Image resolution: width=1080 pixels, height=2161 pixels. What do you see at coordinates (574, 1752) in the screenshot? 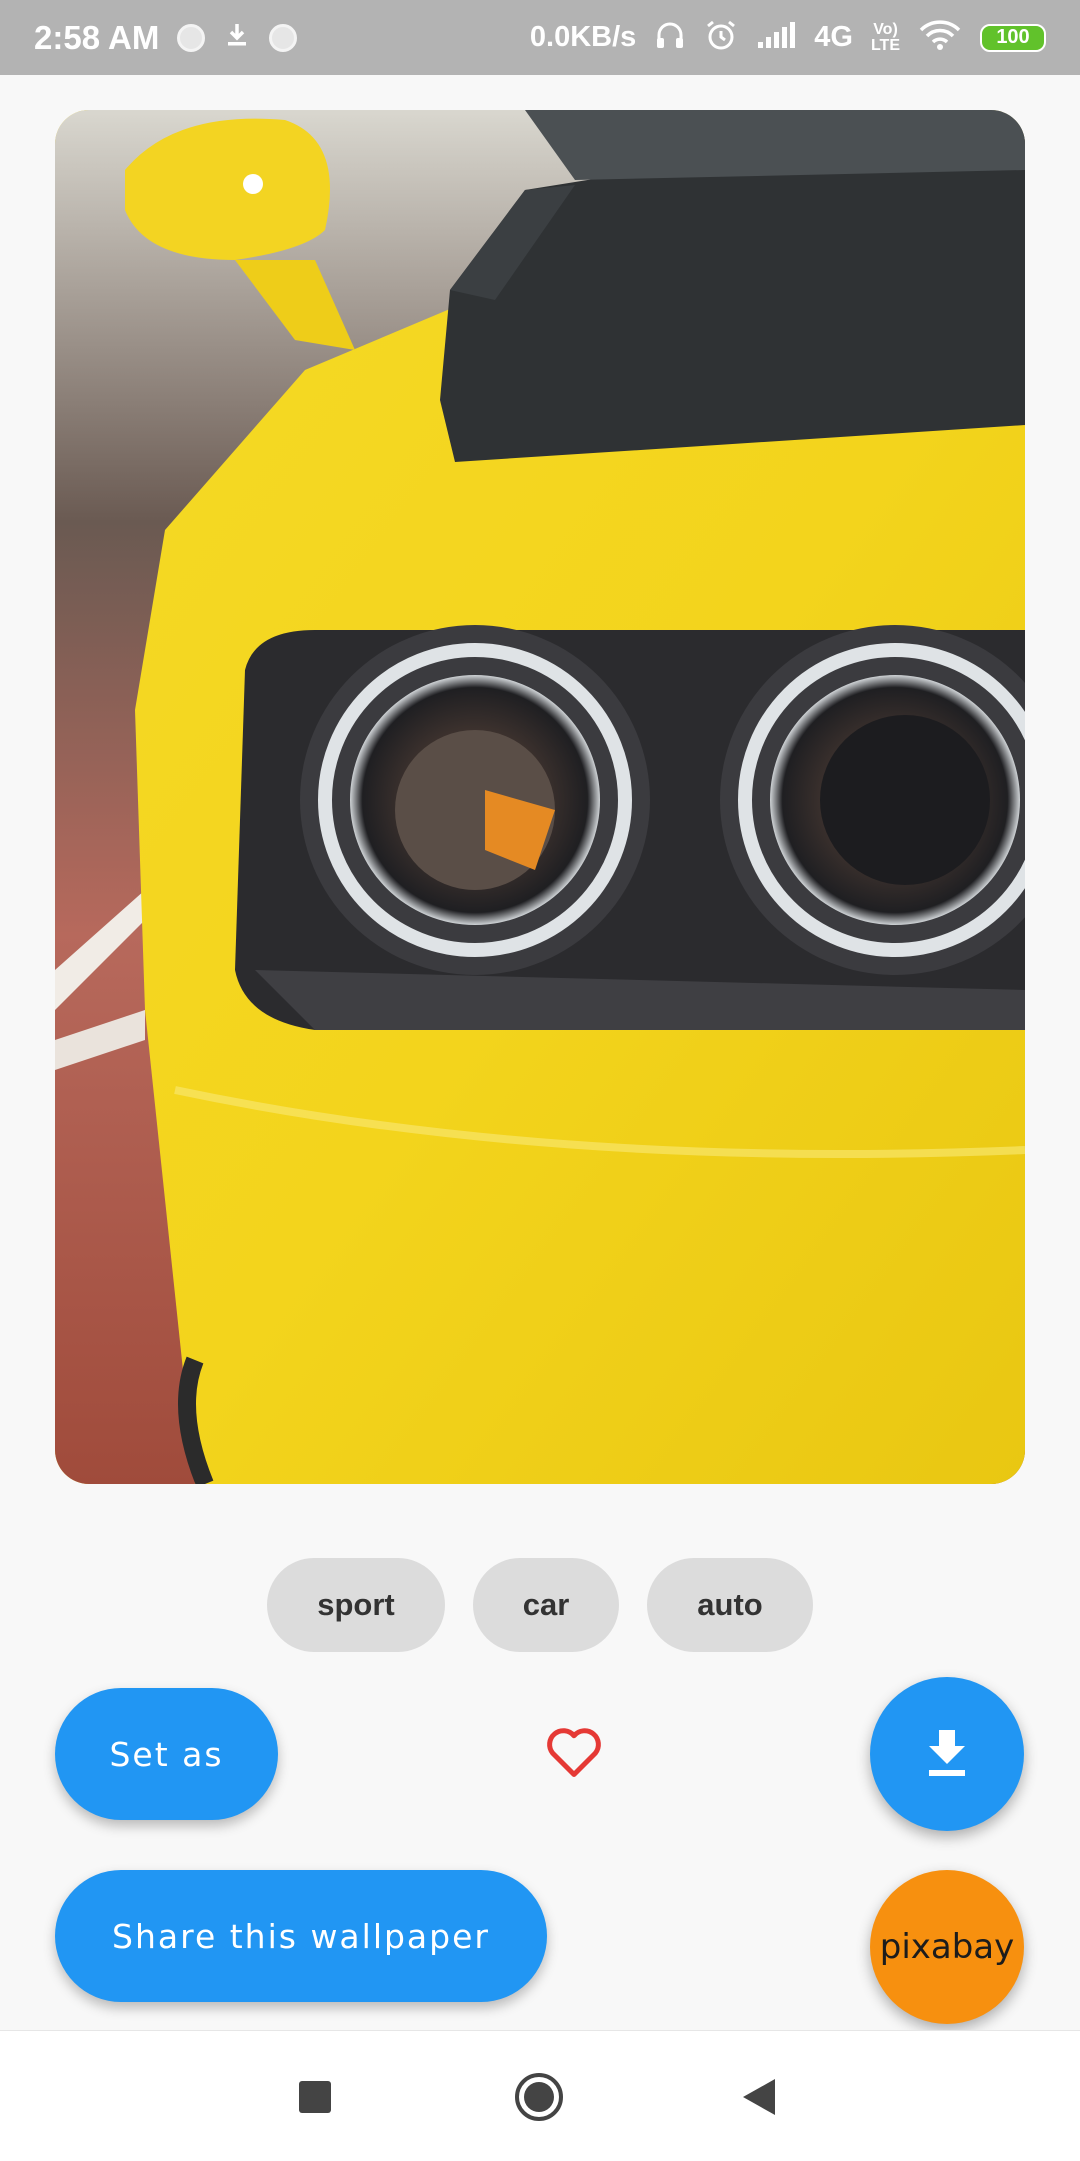
I see `heart-outline-icon` at bounding box center [574, 1752].